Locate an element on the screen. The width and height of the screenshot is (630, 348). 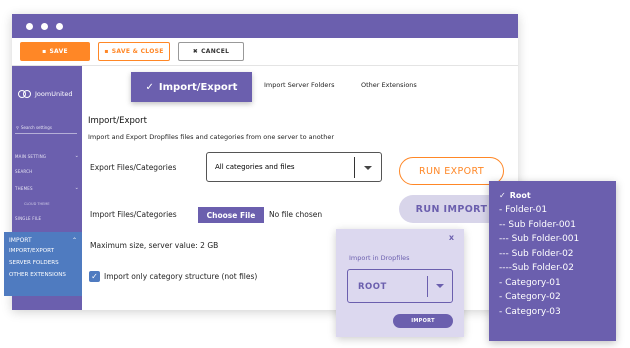
logo-icon is located at coordinates (25, 94).